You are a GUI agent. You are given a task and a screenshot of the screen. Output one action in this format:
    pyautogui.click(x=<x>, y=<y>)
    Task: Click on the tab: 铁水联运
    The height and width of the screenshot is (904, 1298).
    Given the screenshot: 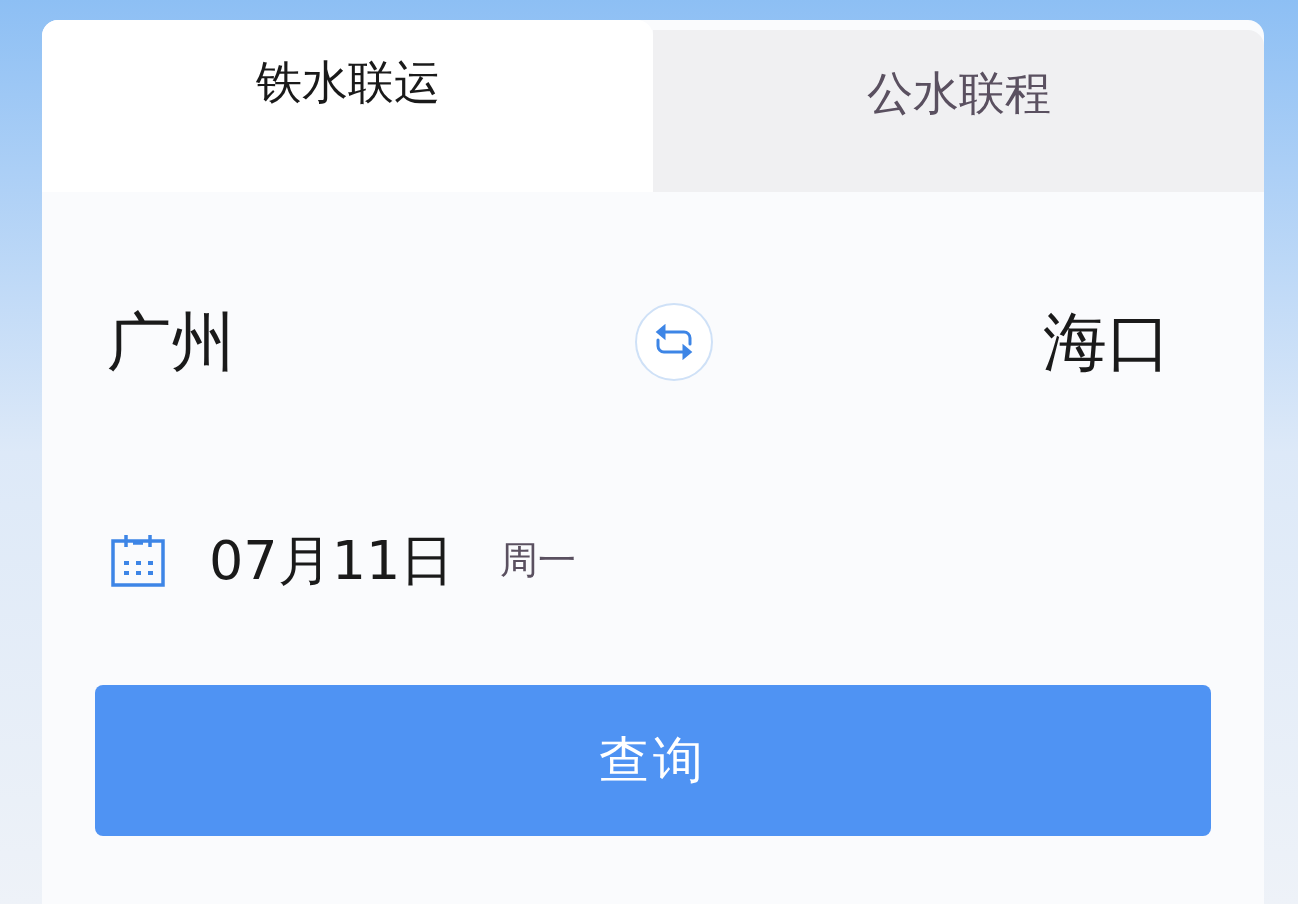 What is the action you would take?
    pyautogui.click(x=347, y=106)
    